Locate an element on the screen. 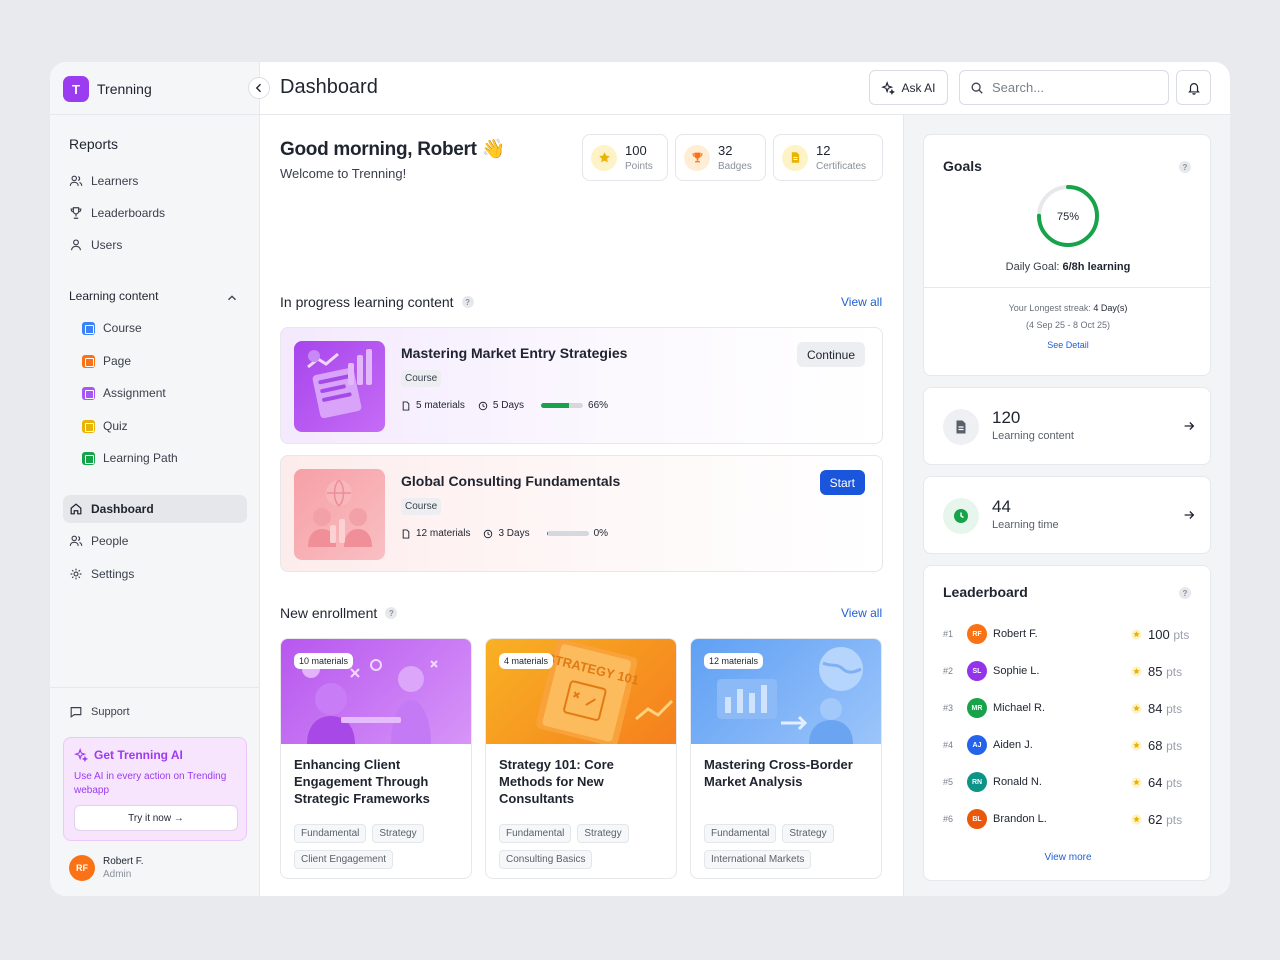  sidebar-item-dashboard: Dashboard is located at coordinates (155, 509).